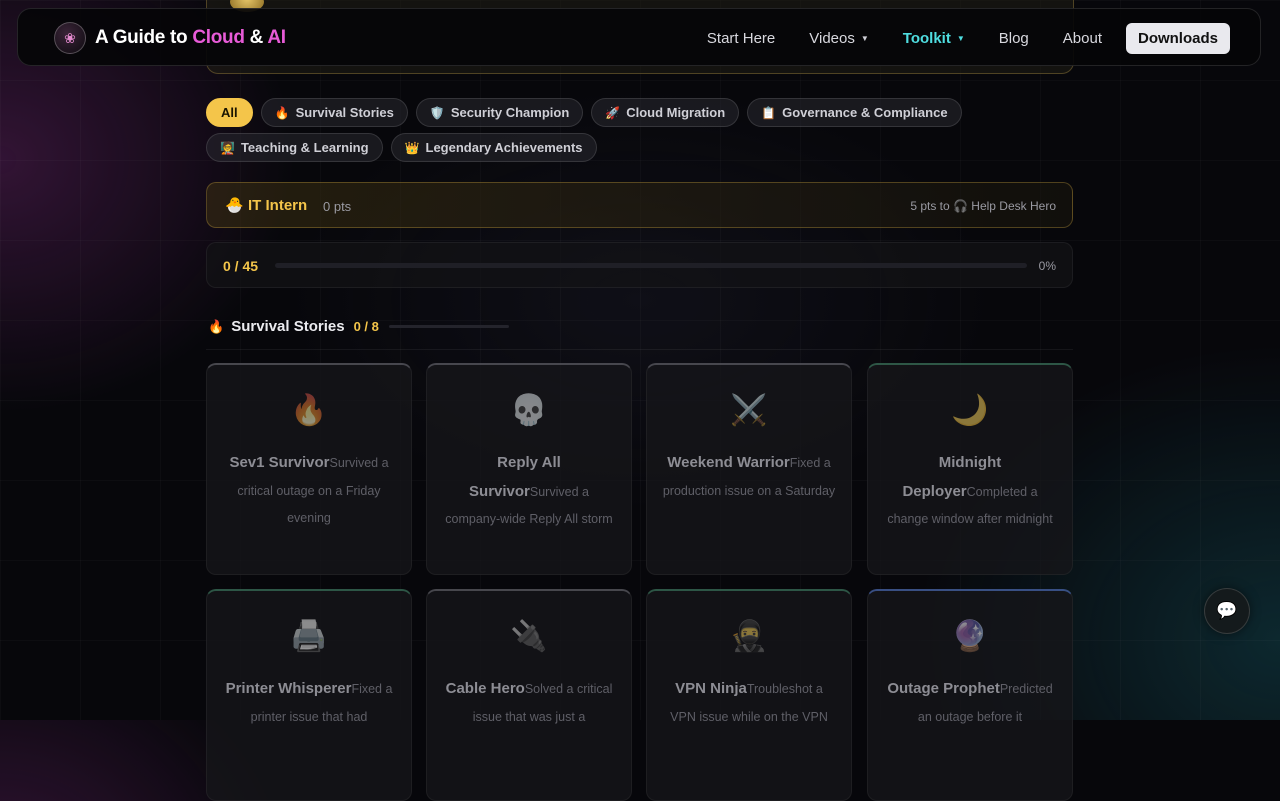 The height and width of the screenshot is (801, 1280). Describe the element at coordinates (485, 688) in the screenshot. I see `achievement-name: Cable Hero` at that location.